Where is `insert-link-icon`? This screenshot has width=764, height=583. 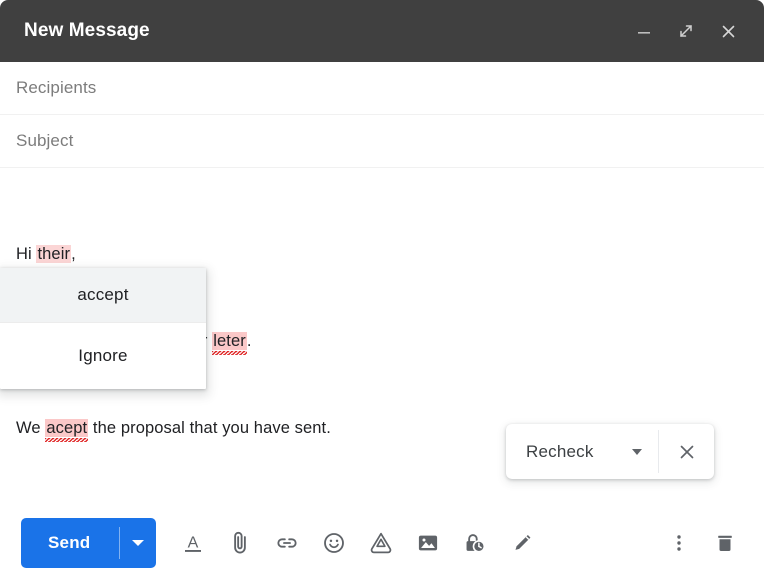 insert-link-icon is located at coordinates (286, 543).